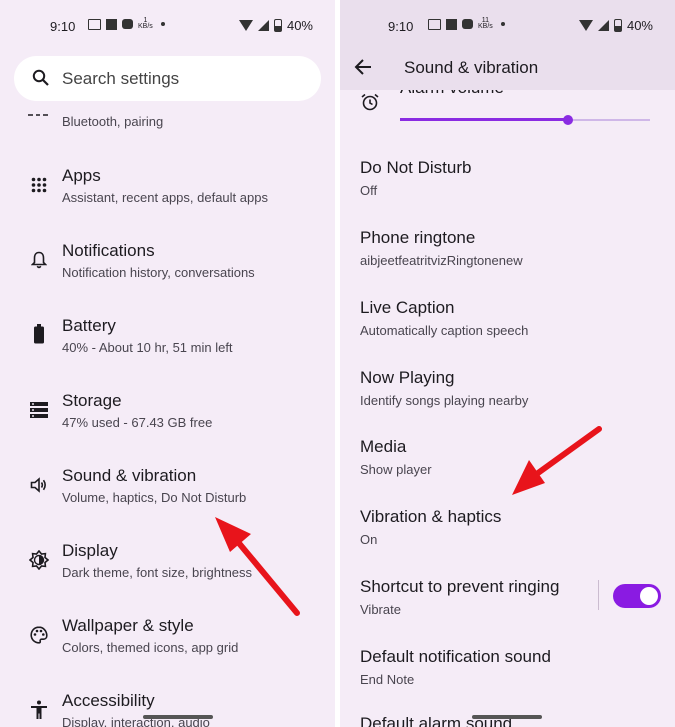 Image resolution: width=675 pixels, height=727 pixels. Describe the element at coordinates (157, 572) in the screenshot. I see `settings-item-sub: Dark theme, font size, brightness` at that location.